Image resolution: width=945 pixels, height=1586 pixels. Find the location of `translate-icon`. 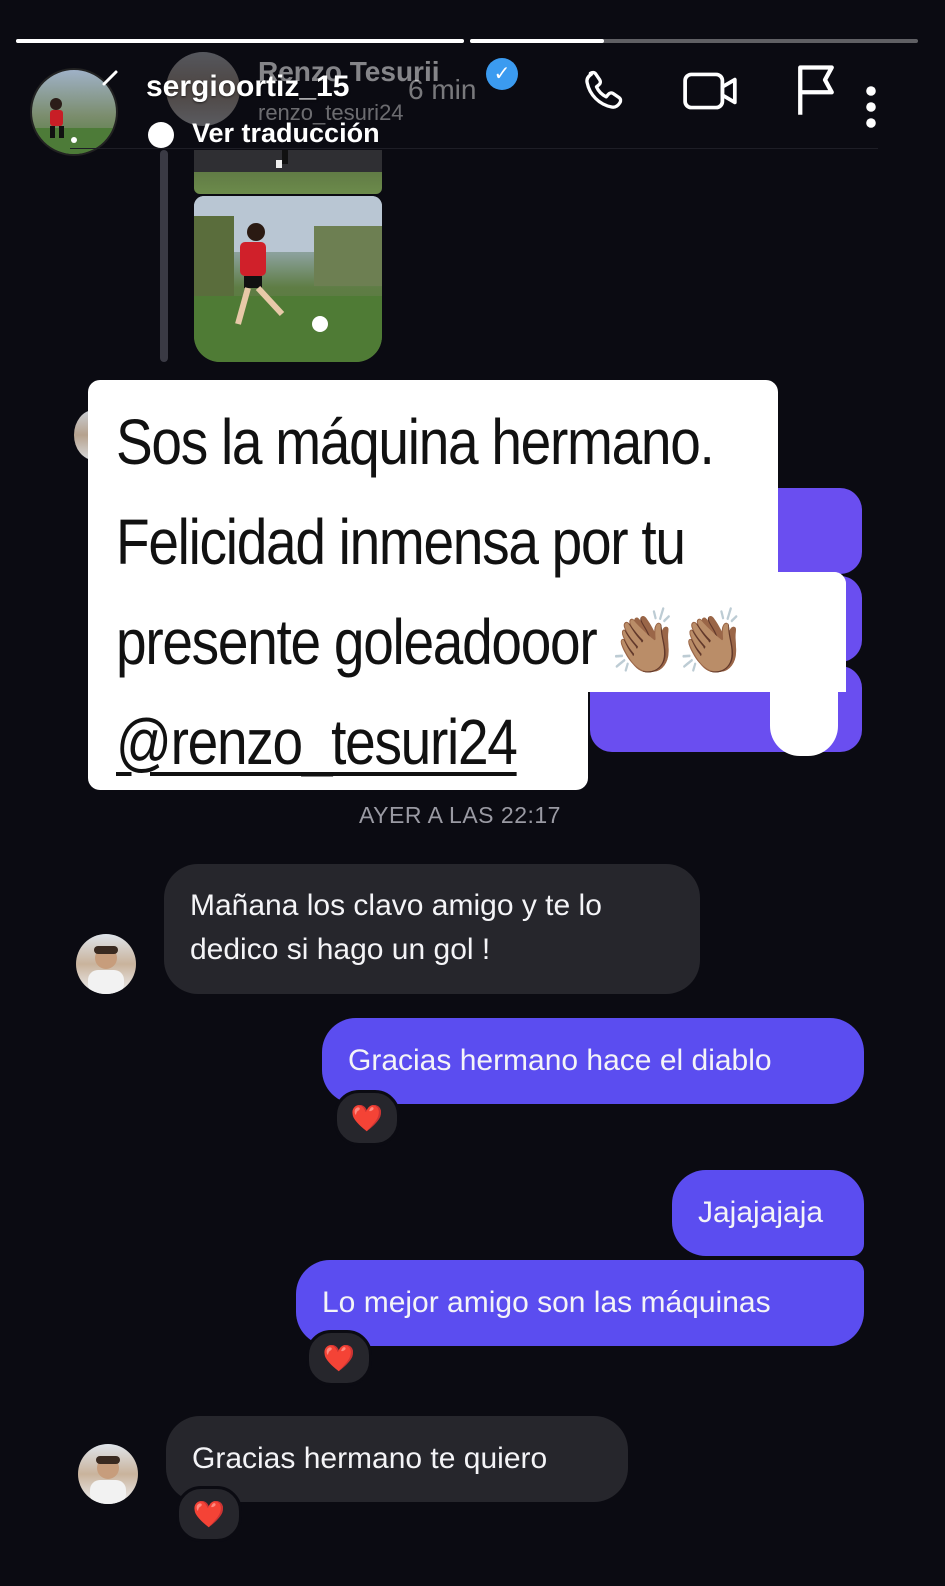

translate-icon is located at coordinates (161, 135).